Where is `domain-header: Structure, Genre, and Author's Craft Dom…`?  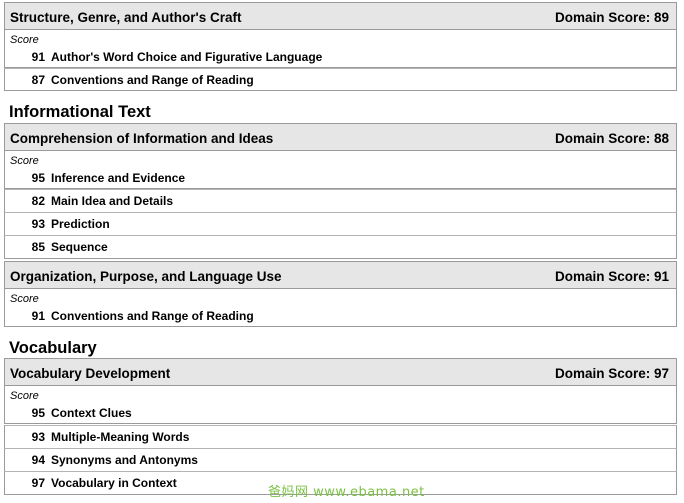 domain-header: Structure, Genre, and Author's Craft Dom… is located at coordinates (340, 16).